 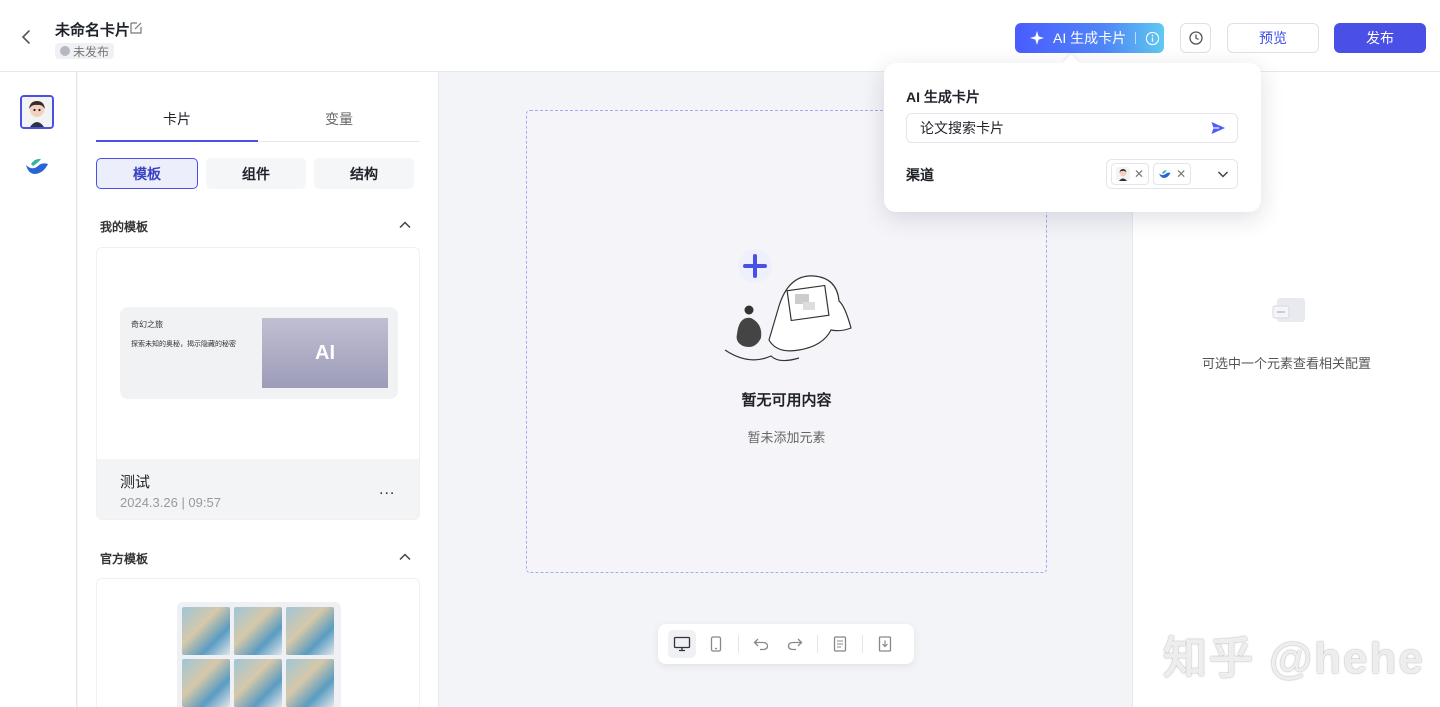 What do you see at coordinates (1072, 128) in the screenshot?
I see `prompt-input: 论文搜索卡片` at bounding box center [1072, 128].